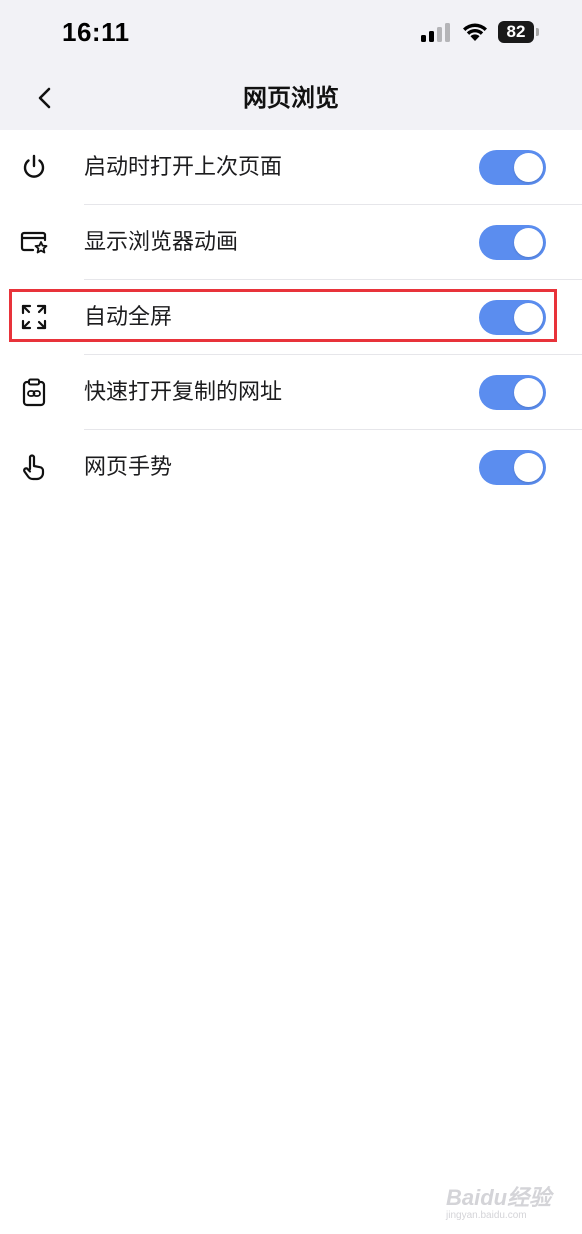 This screenshot has height=1234, width=582. I want to click on browser-animation-toggle, so click(512, 242).